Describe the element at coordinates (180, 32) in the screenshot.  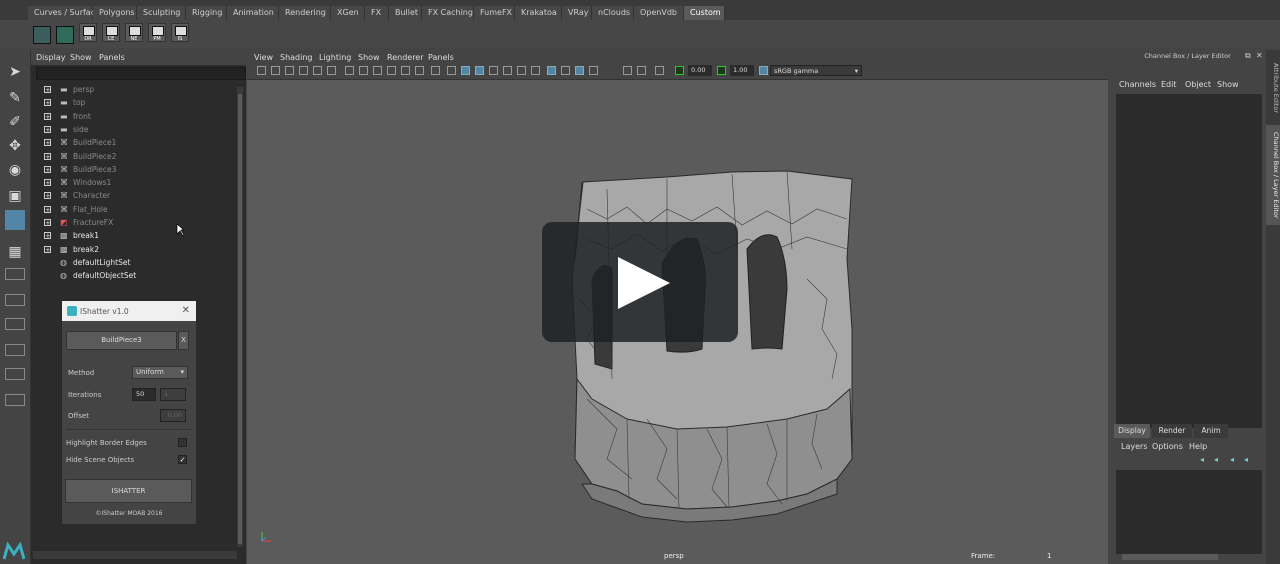
I see `shelf-button: IS` at that location.